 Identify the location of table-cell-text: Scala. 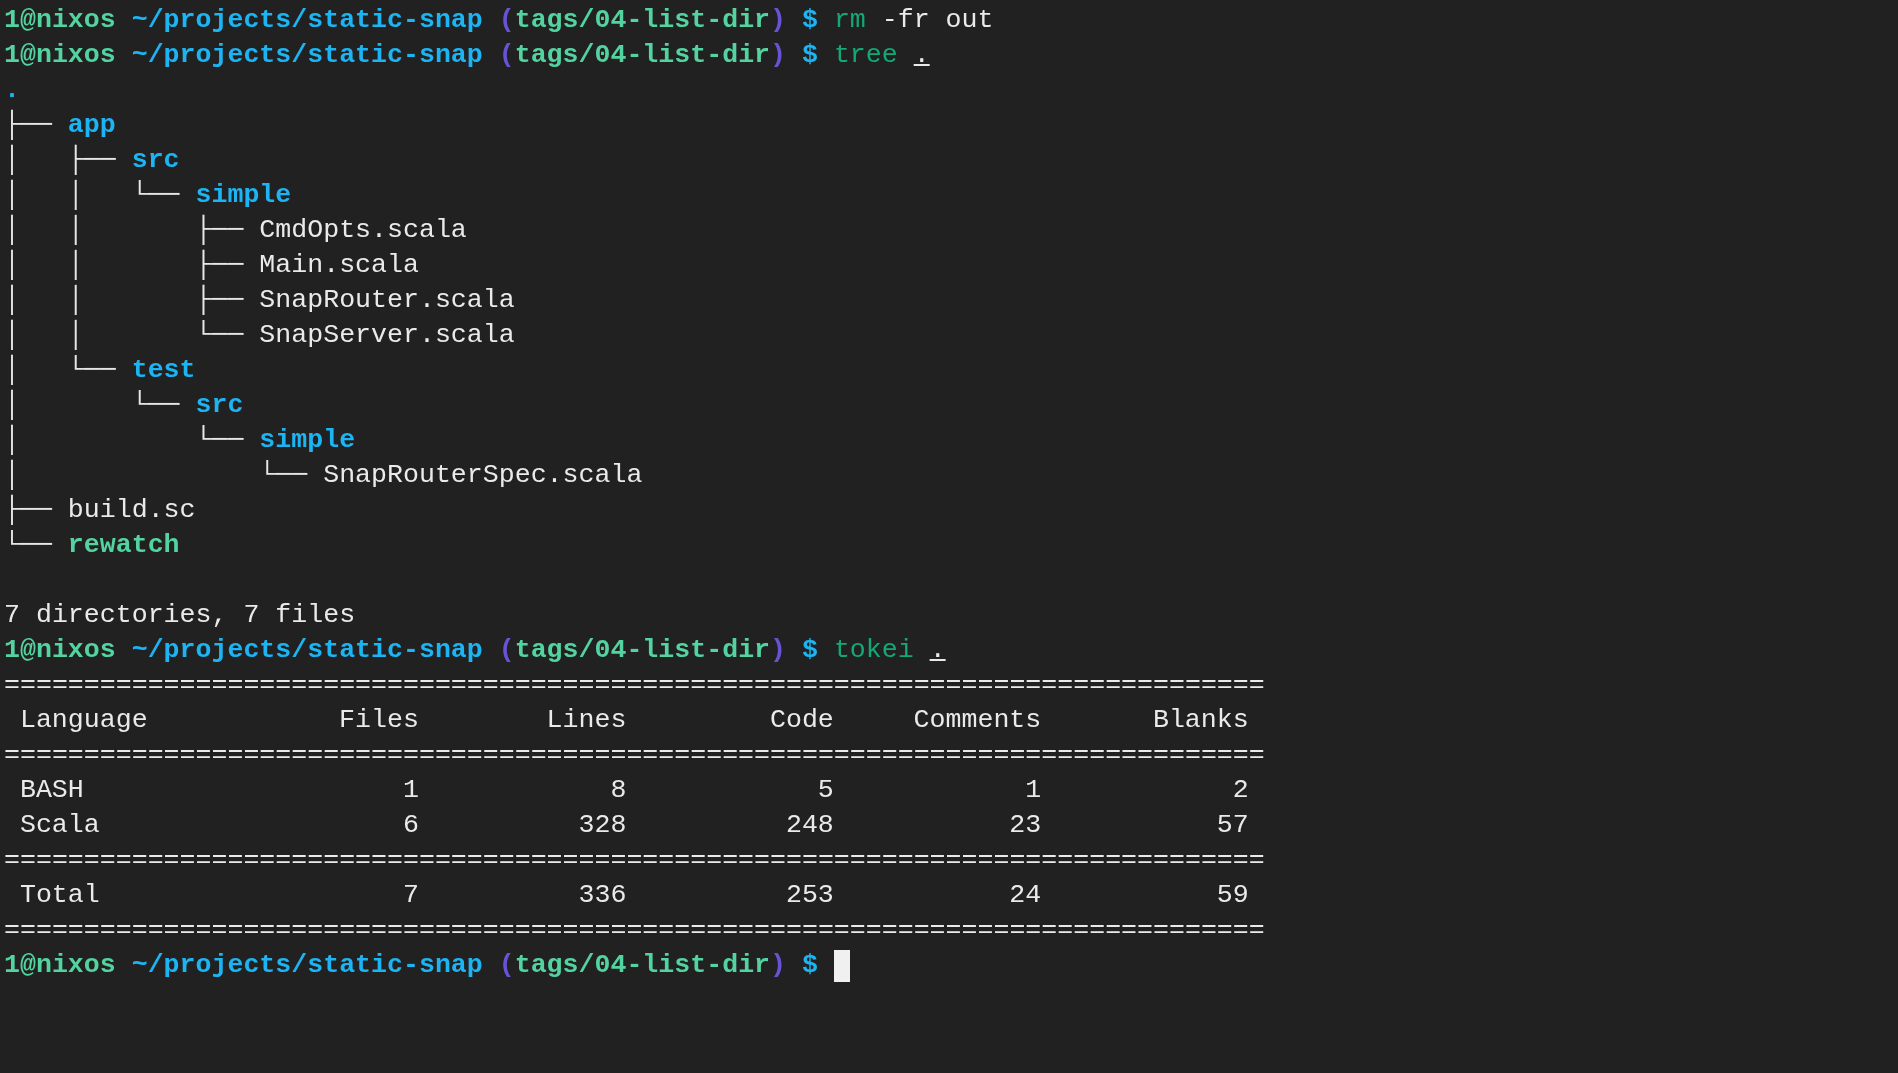
(60, 825).